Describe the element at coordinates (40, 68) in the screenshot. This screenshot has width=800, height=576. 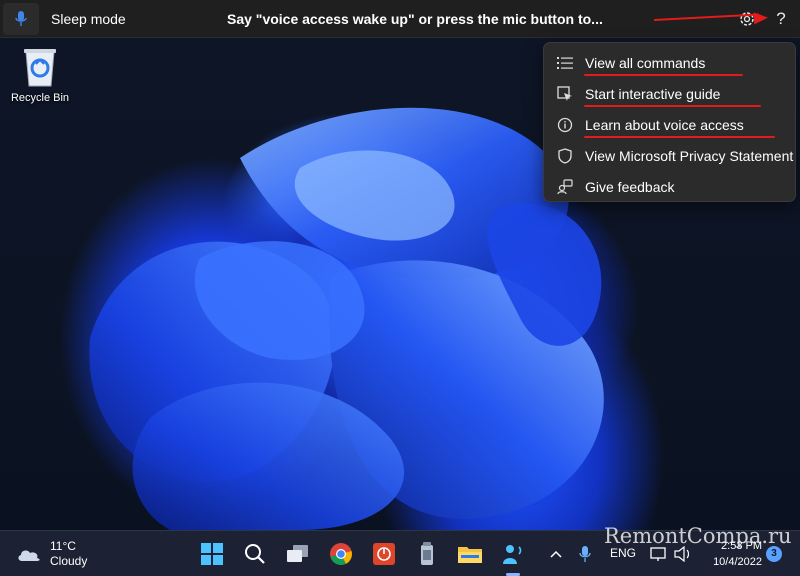
I see `recycle-bin-icon` at that location.